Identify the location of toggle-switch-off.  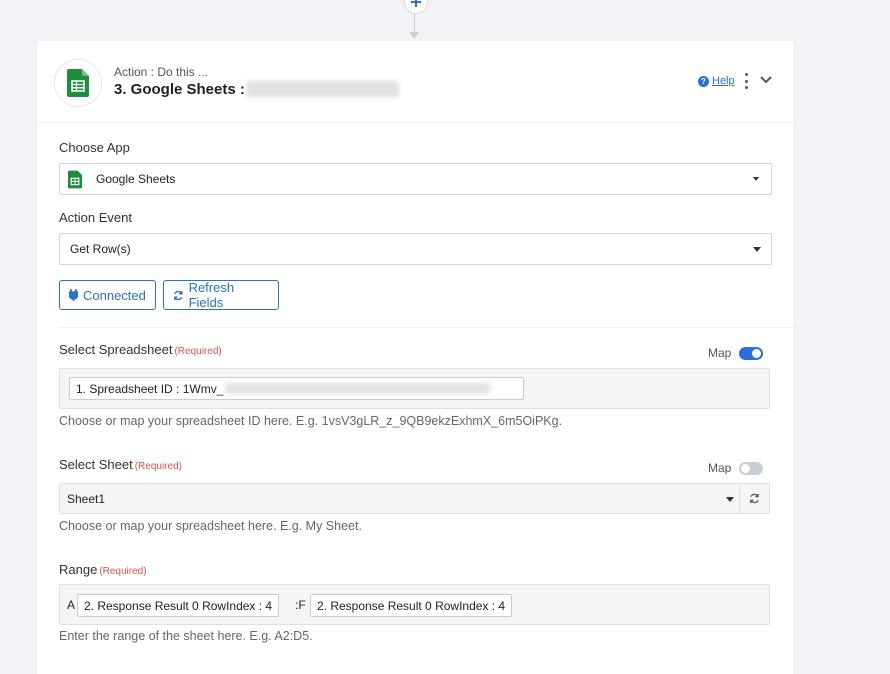
(751, 468).